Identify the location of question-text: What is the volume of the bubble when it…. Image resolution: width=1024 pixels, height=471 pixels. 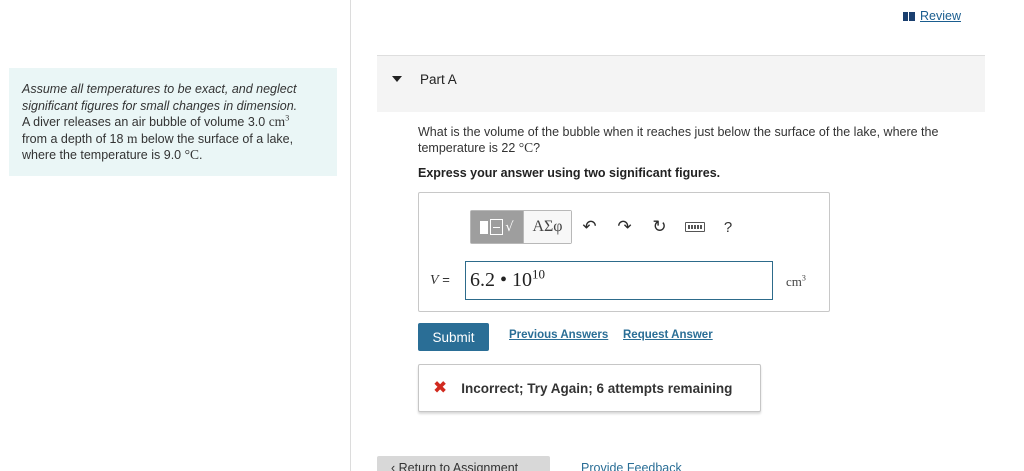
(678, 140).